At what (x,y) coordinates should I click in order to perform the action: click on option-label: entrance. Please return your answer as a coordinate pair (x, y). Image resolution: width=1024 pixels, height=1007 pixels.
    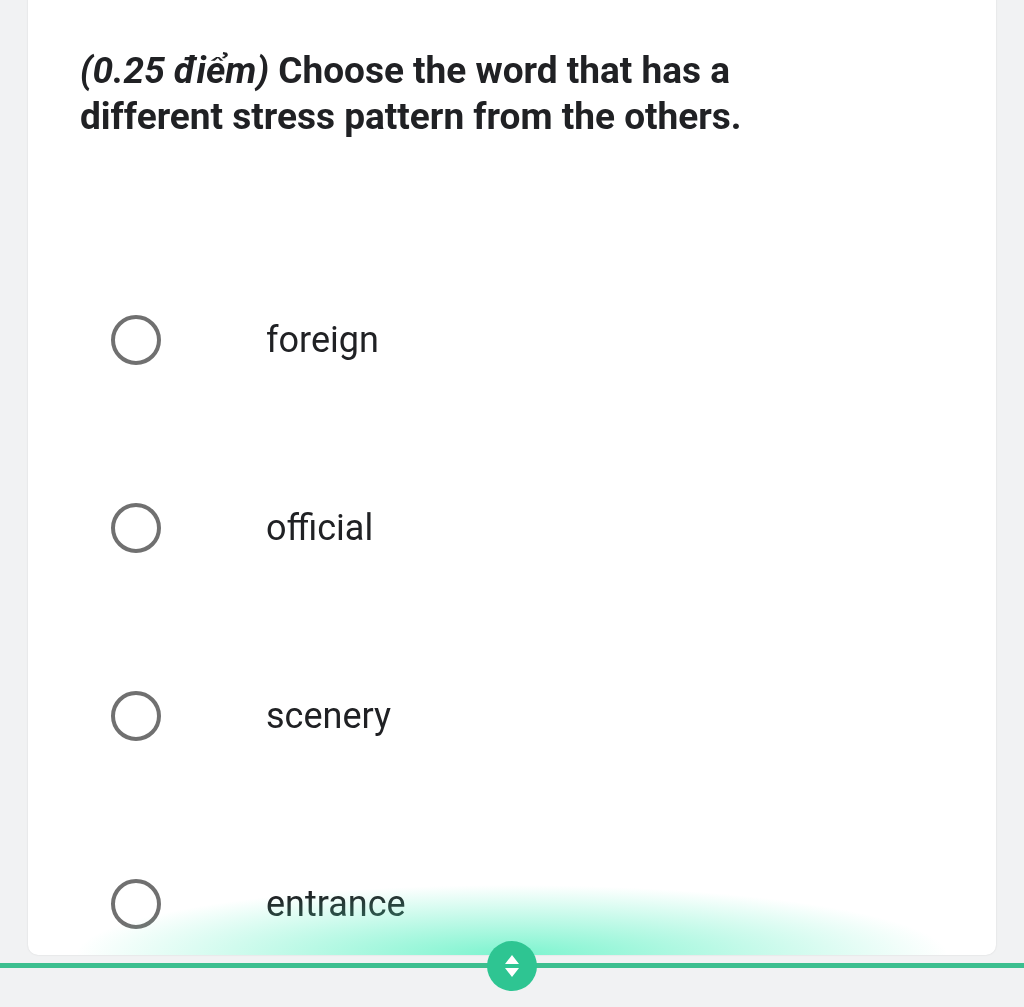
    Looking at the image, I should click on (336, 904).